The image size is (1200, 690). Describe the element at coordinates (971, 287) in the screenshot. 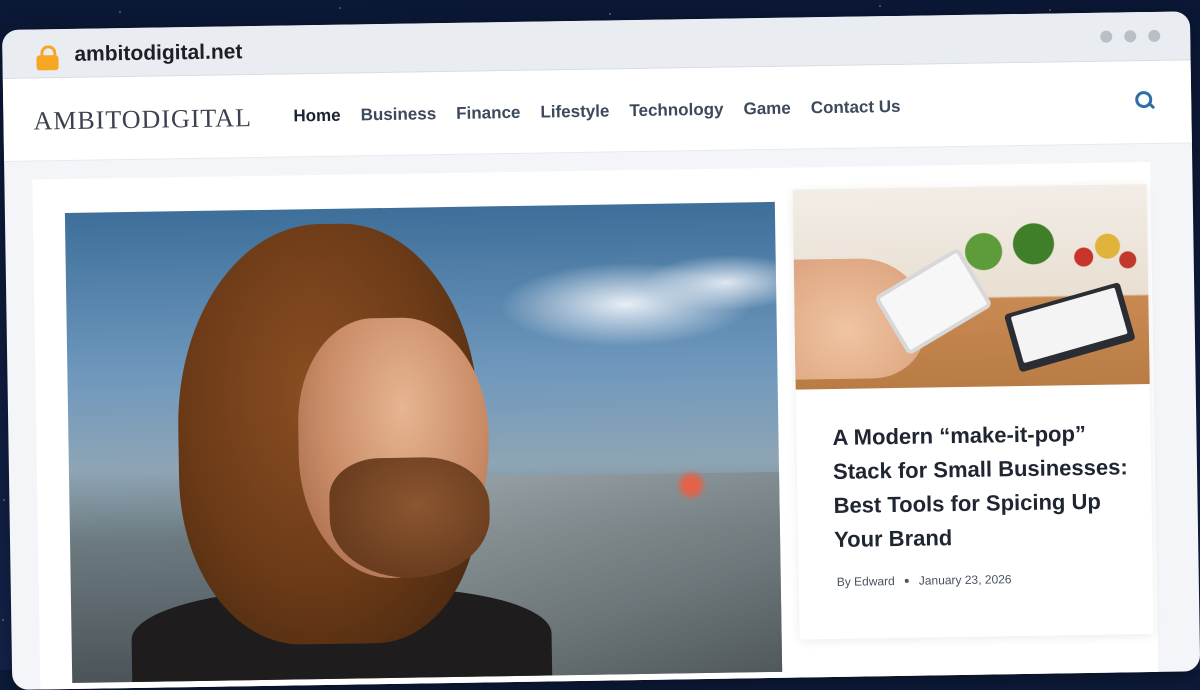

I see `post-card-image` at that location.